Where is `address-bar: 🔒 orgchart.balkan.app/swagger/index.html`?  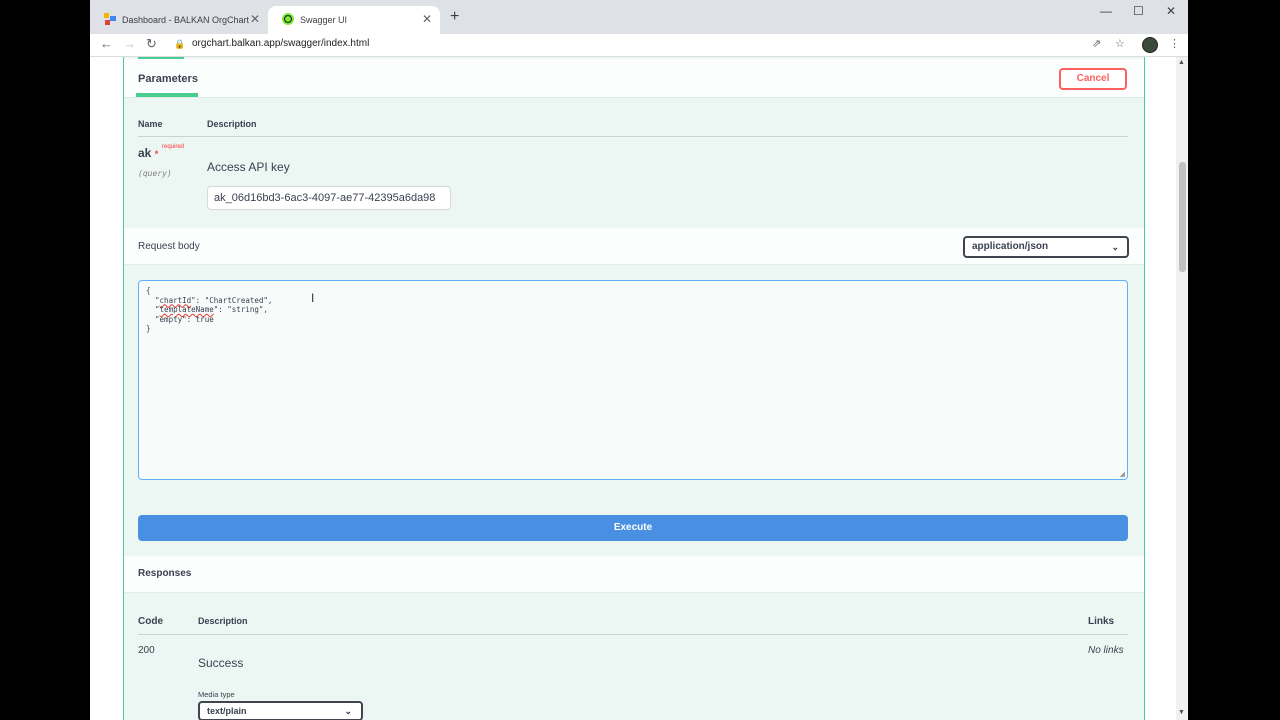 address-bar: 🔒 orgchart.balkan.app/swagger/index.html is located at coordinates (638, 44).